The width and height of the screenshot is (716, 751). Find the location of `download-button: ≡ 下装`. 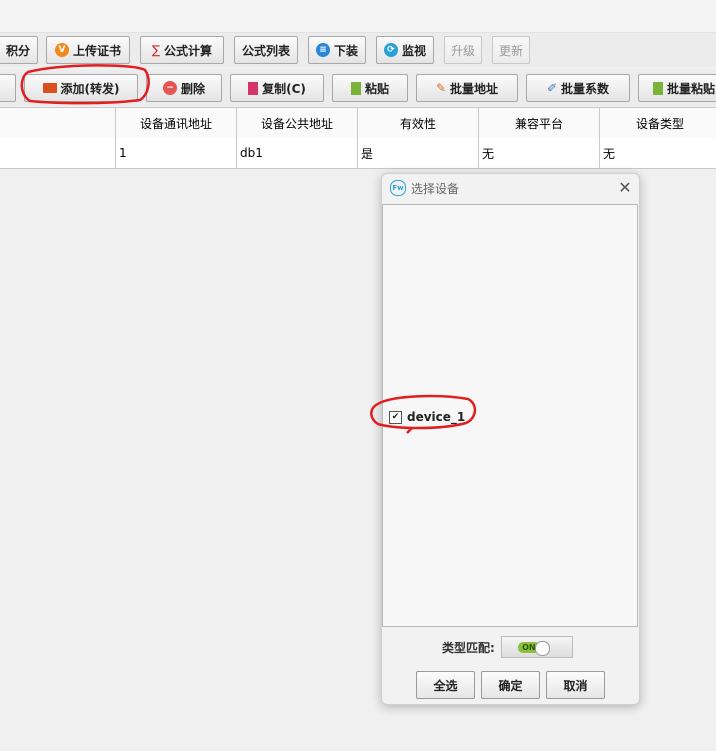

download-button: ≡ 下装 is located at coordinates (337, 50).